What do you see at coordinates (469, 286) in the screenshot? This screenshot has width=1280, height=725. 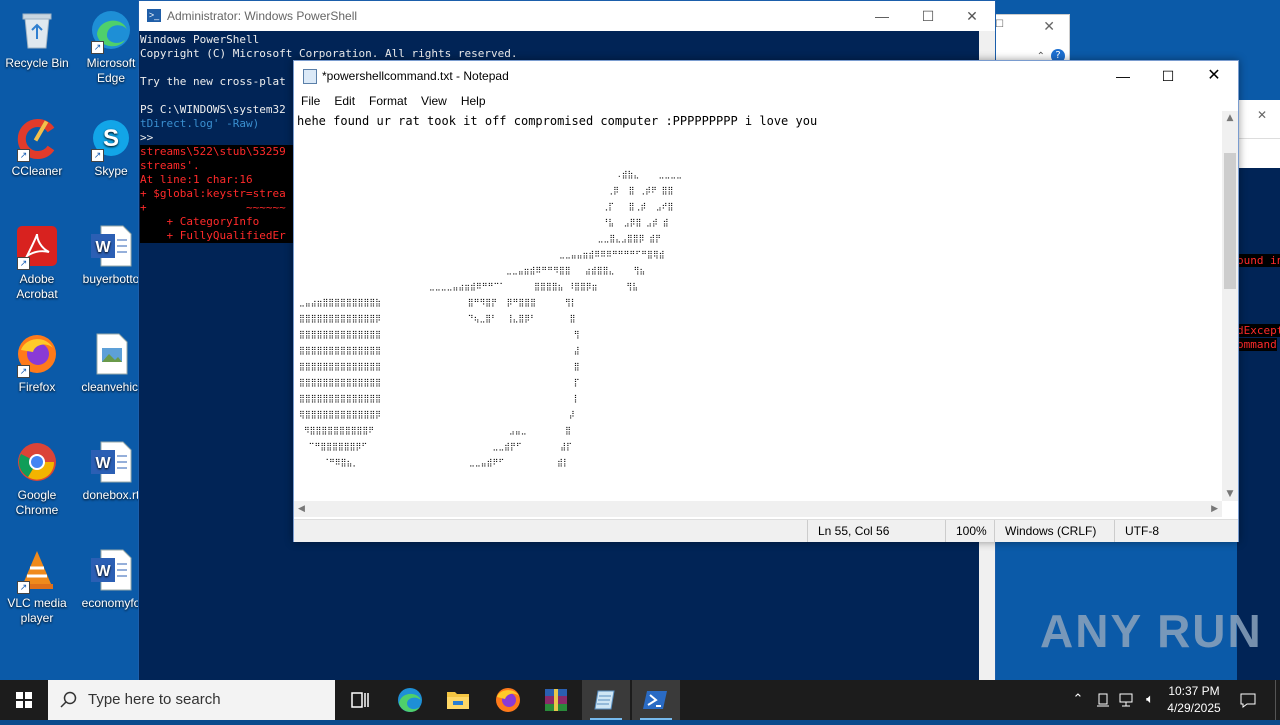 I see `ascii-line: ⣀⣀⣀⣀⣤⣴⣶⣾⠿⠛⠛⠉⠁ ⣿⣿⣿⣿⣦ ⠸⣿⣿⡿⣶ ⢻⣧` at bounding box center [469, 286].